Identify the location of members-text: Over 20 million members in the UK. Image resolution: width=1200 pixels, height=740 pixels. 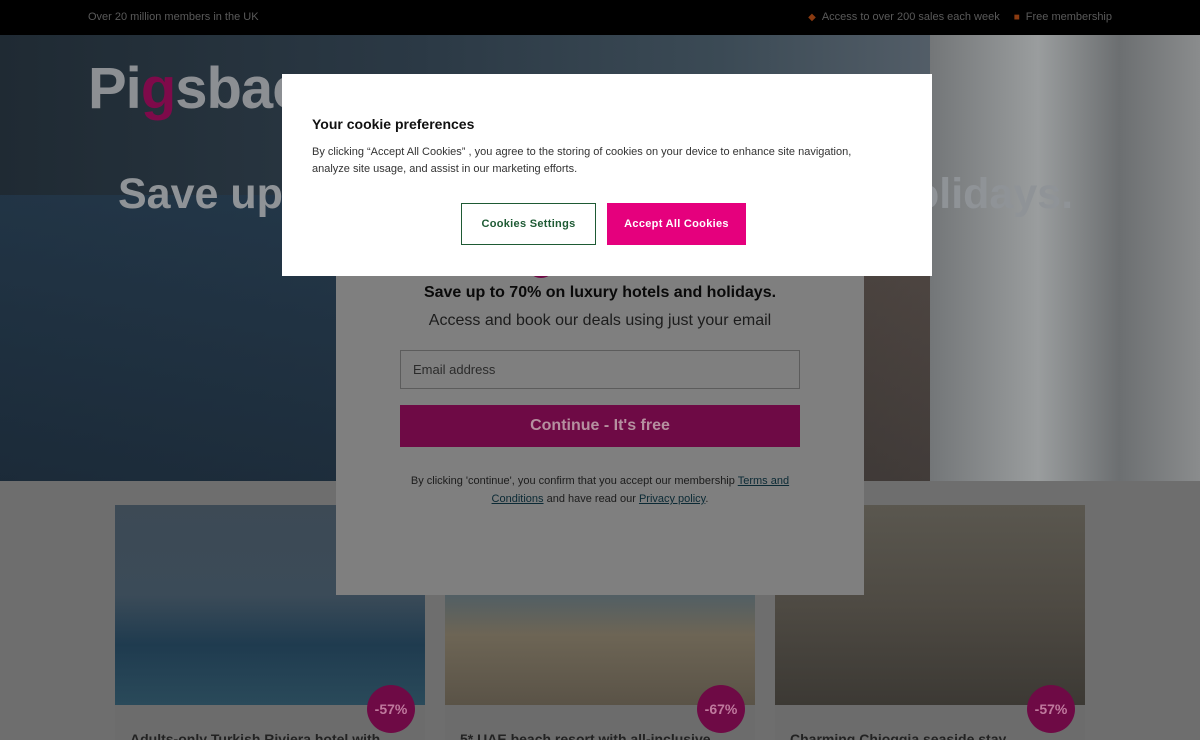
(173, 17).